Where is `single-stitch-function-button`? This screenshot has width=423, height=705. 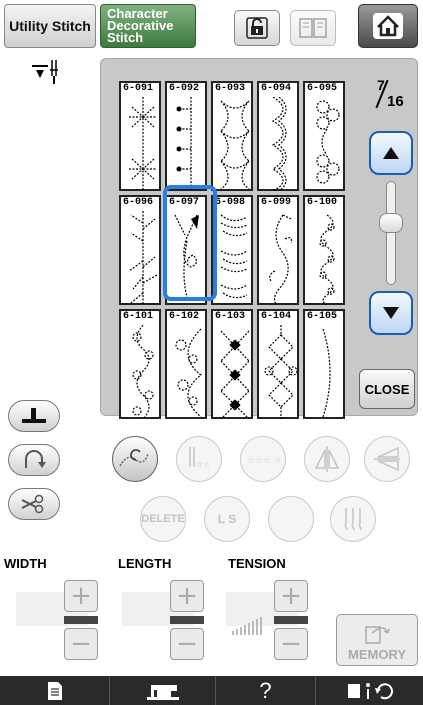 single-stitch-function-button is located at coordinates (135, 459).